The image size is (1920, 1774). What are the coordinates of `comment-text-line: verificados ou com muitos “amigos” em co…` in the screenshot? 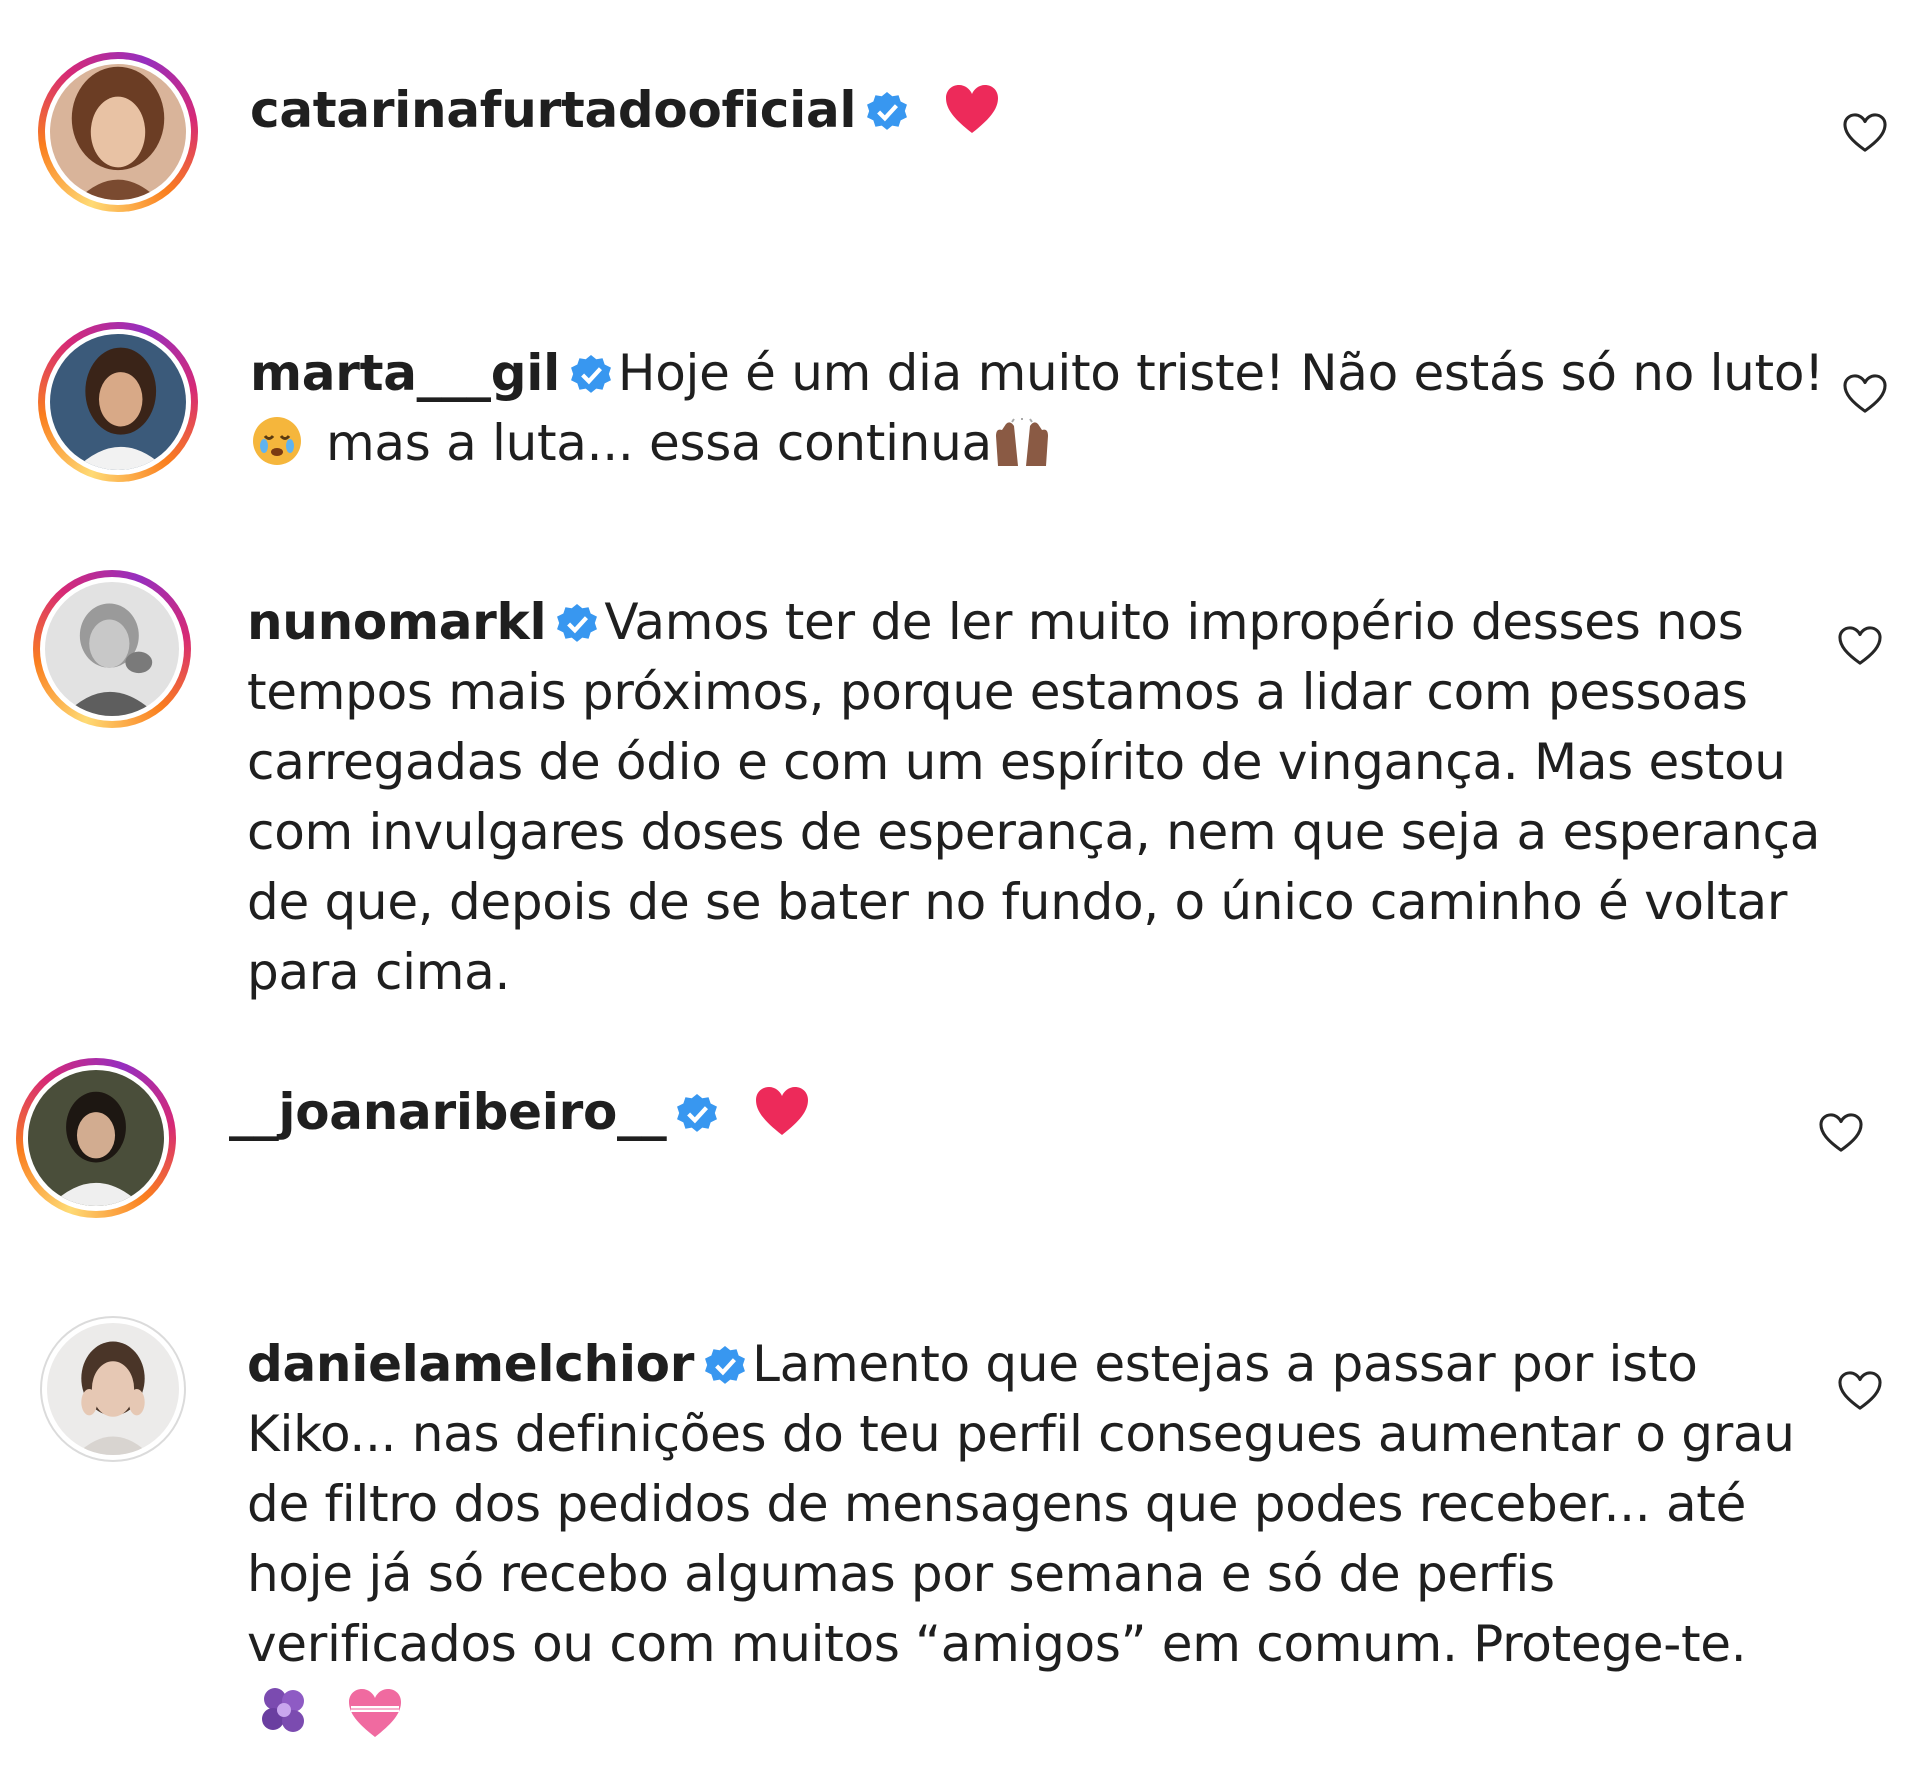 It's located at (997, 1644).